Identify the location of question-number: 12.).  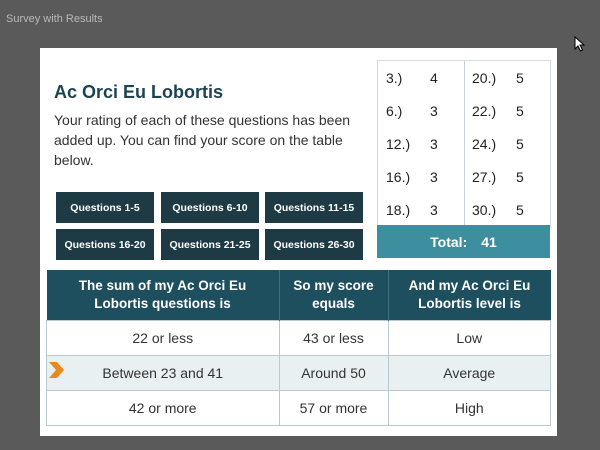
(398, 143).